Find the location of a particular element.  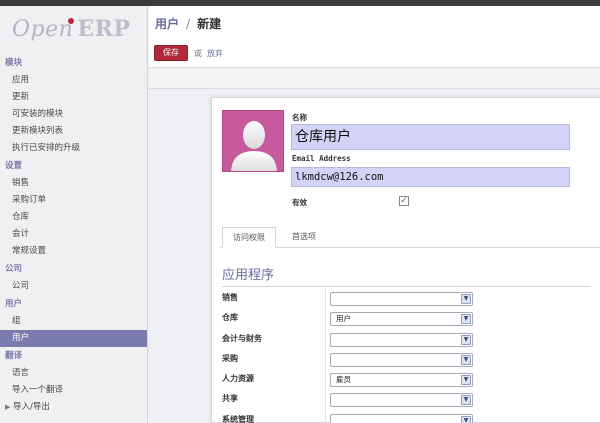

field-label: 人力资源 is located at coordinates (238, 379).